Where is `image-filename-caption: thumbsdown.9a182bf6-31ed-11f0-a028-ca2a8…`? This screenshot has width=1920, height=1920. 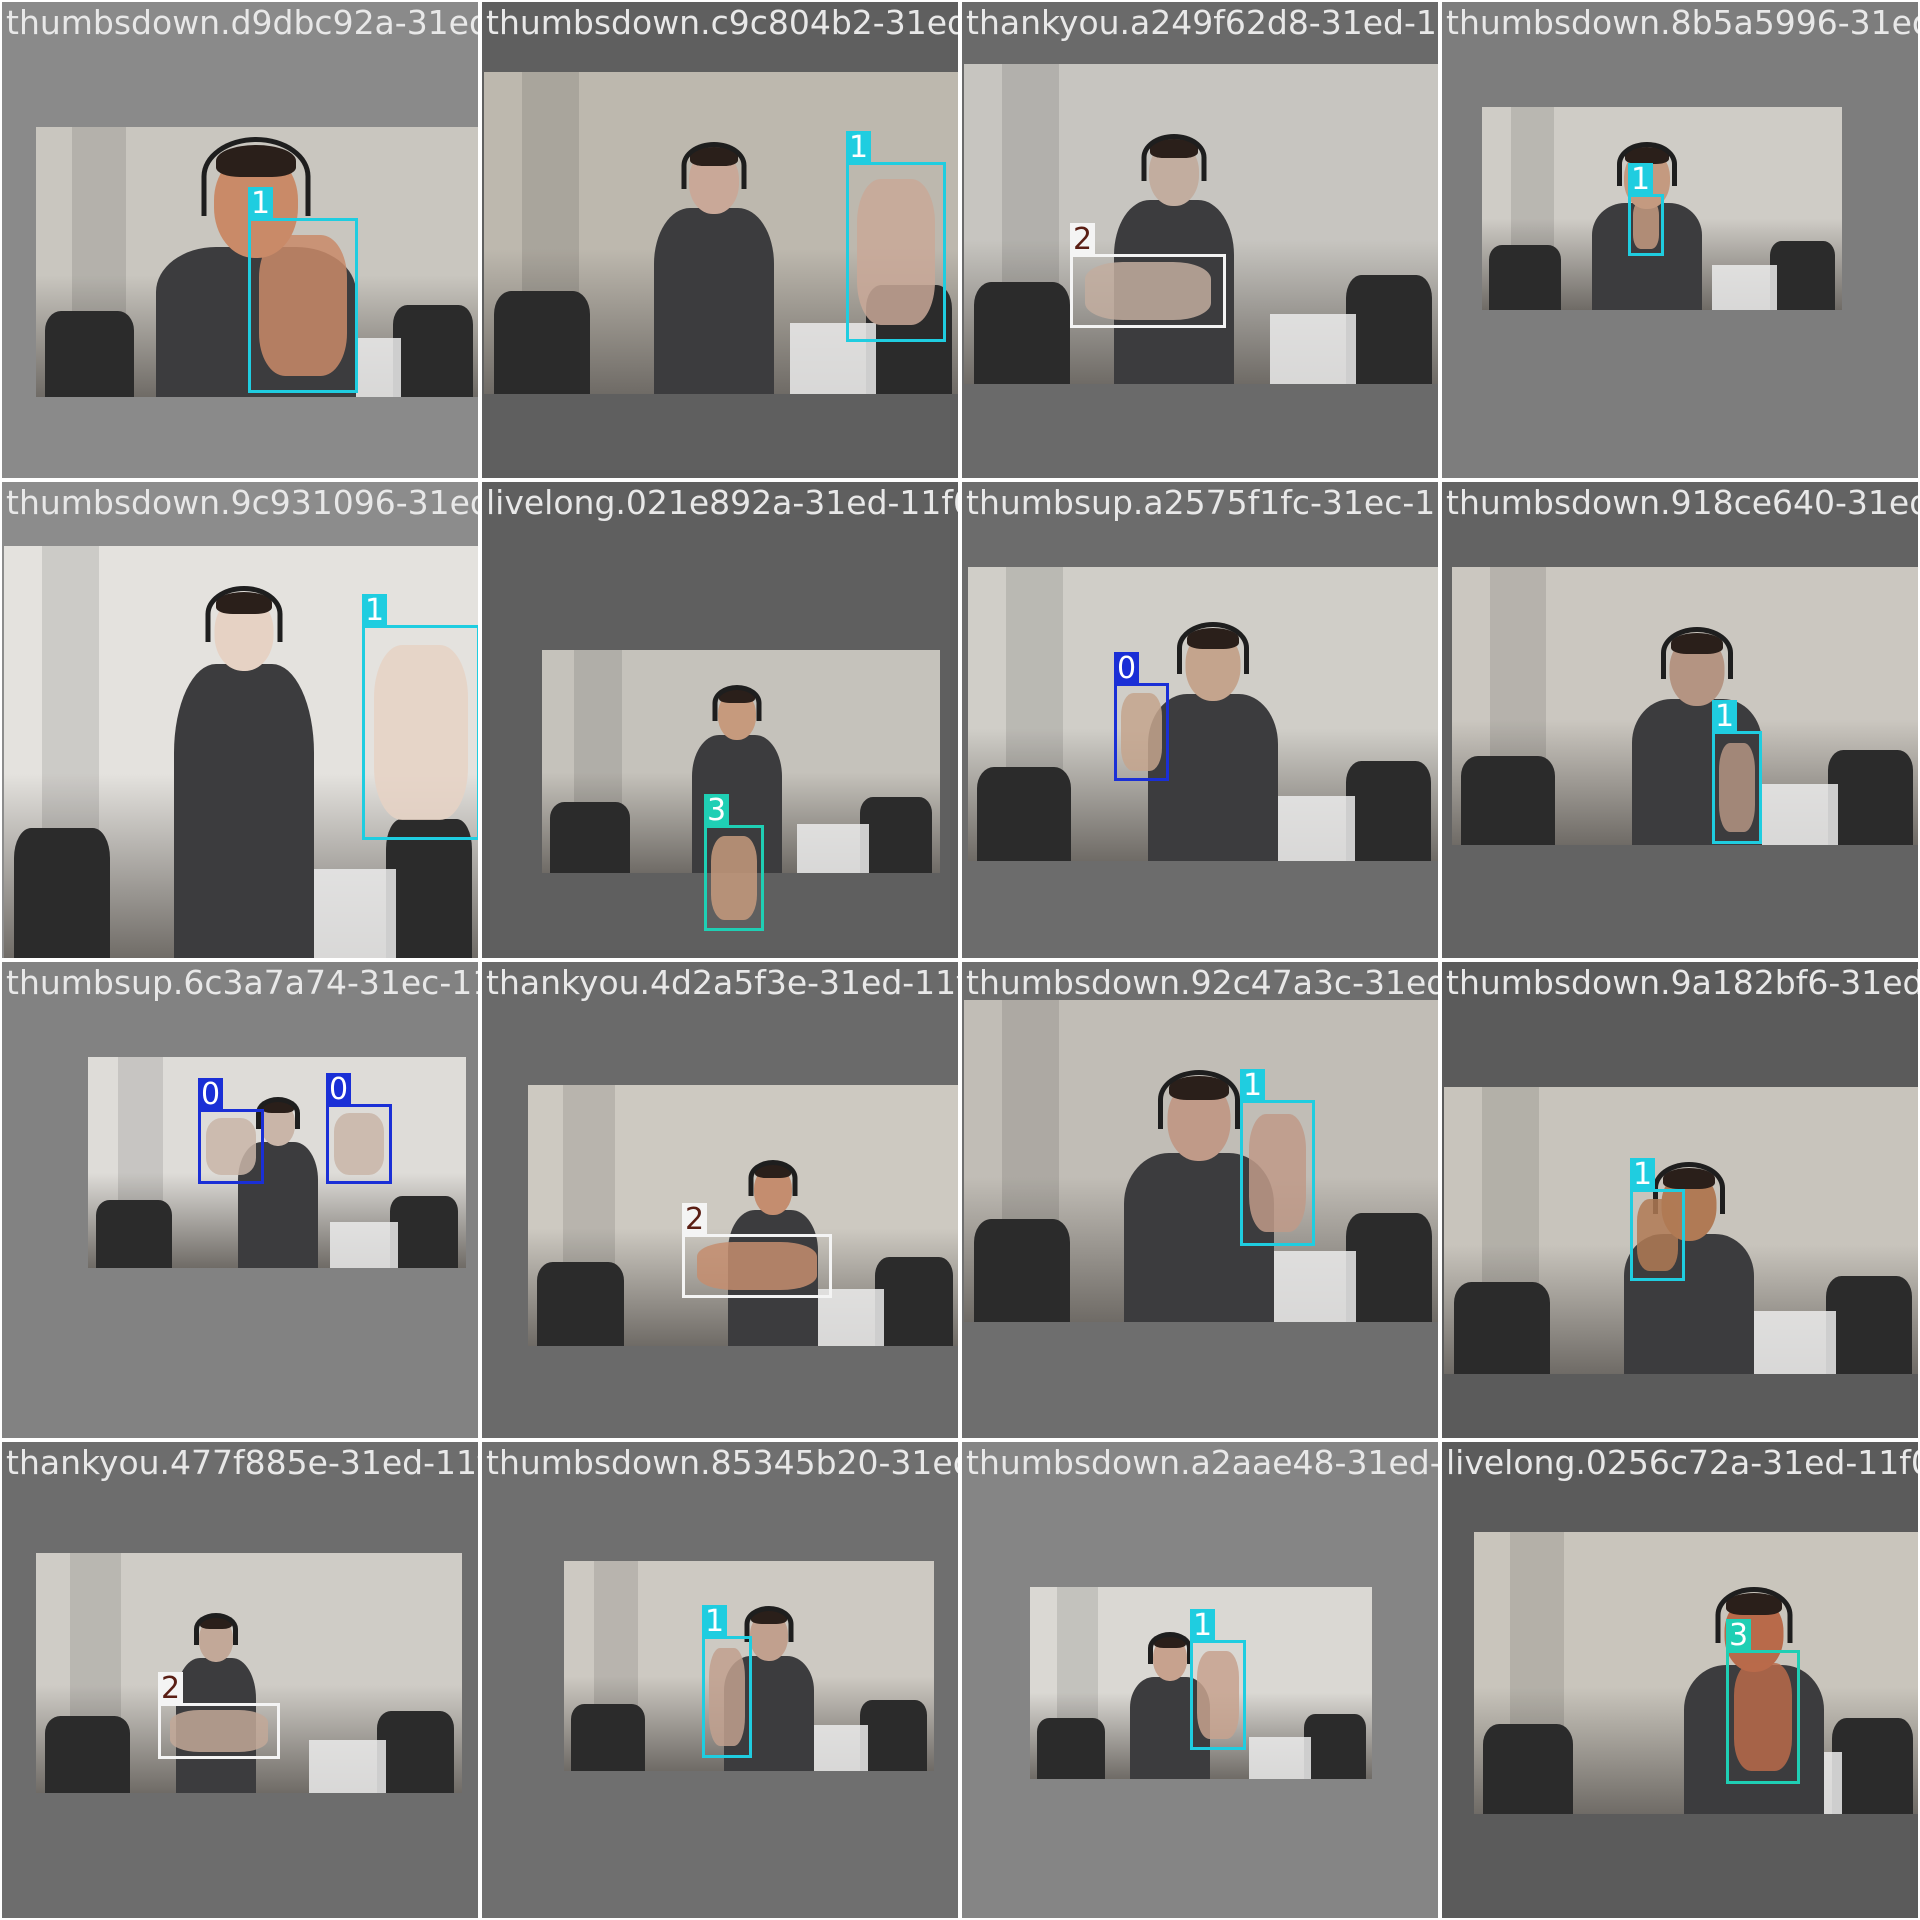 image-filename-caption: thumbsdown.9a182bf6-31ed-11f0-a028-ca2a8… is located at coordinates (1682, 982).